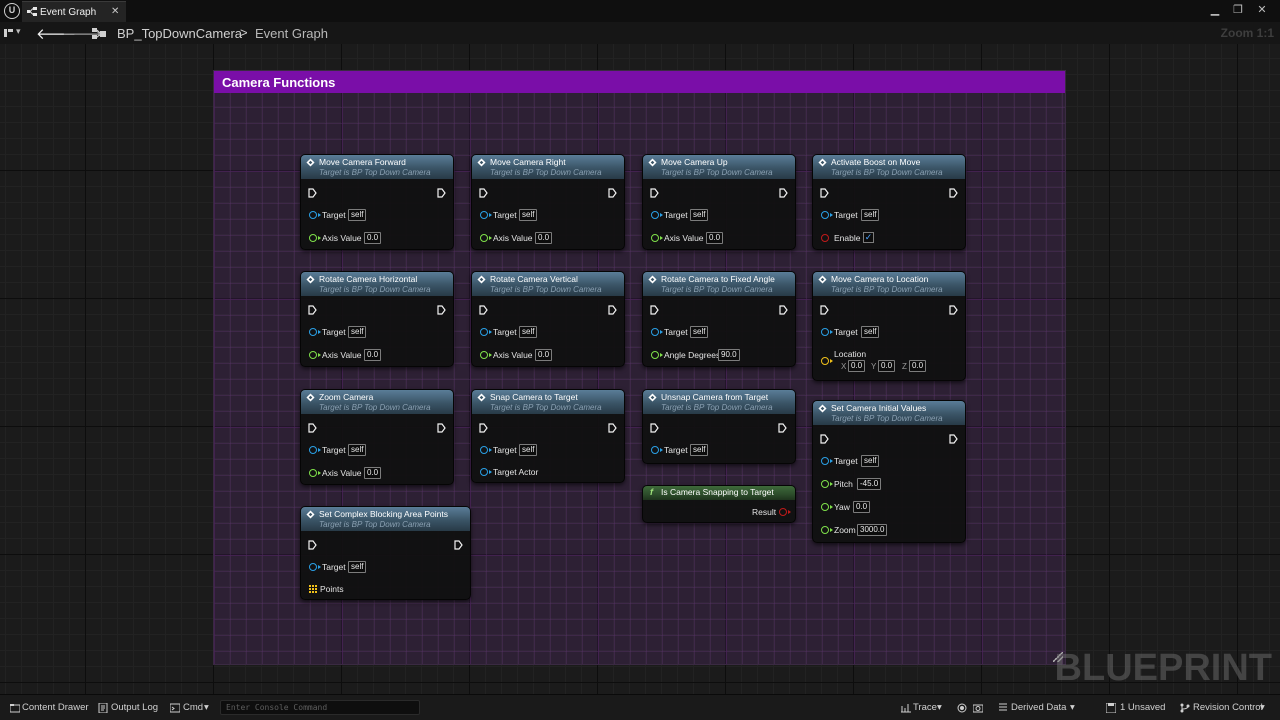  I want to click on angle-degrees-pin-icon, so click(655, 355).